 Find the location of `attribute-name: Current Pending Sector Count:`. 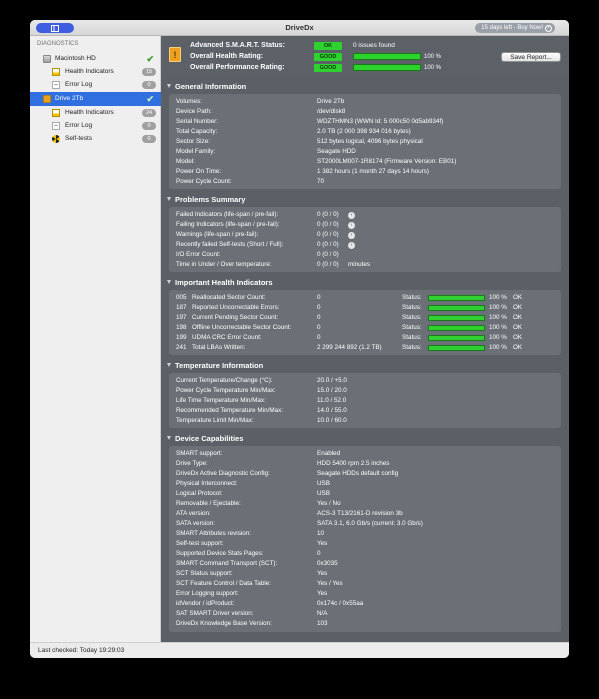

attribute-name: Current Pending Sector Count: is located at coordinates (235, 317).